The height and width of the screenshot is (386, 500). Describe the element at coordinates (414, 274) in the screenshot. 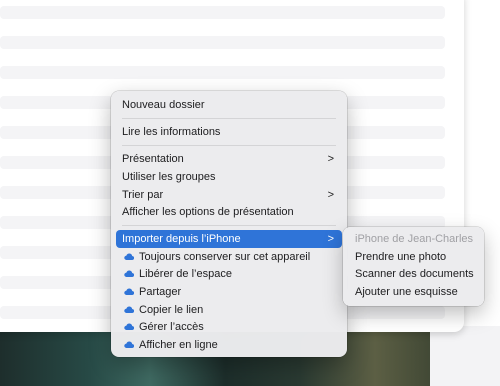

I see `submenu-item-scan-documents: Scanner des documents` at that location.